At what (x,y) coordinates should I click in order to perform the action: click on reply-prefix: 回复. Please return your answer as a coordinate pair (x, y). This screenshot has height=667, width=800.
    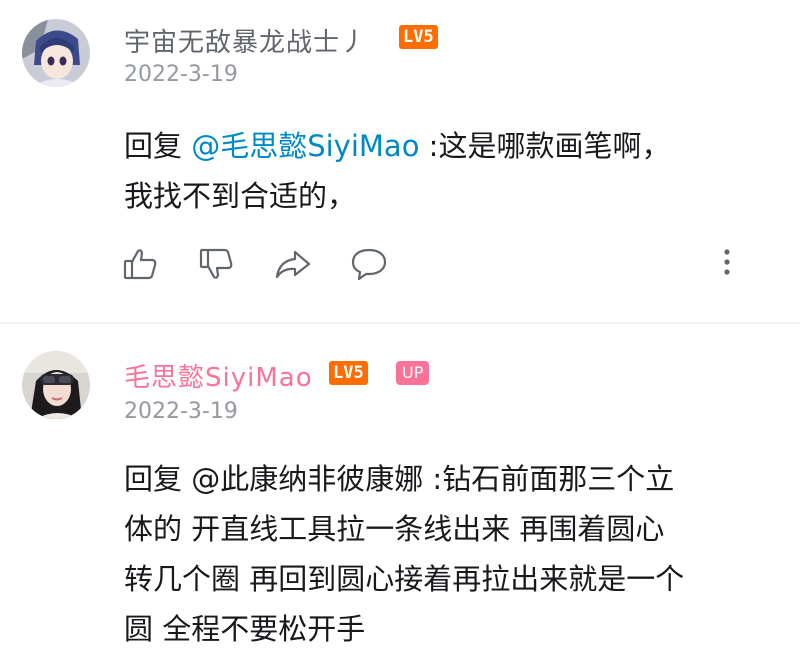
    Looking at the image, I should click on (158, 146).